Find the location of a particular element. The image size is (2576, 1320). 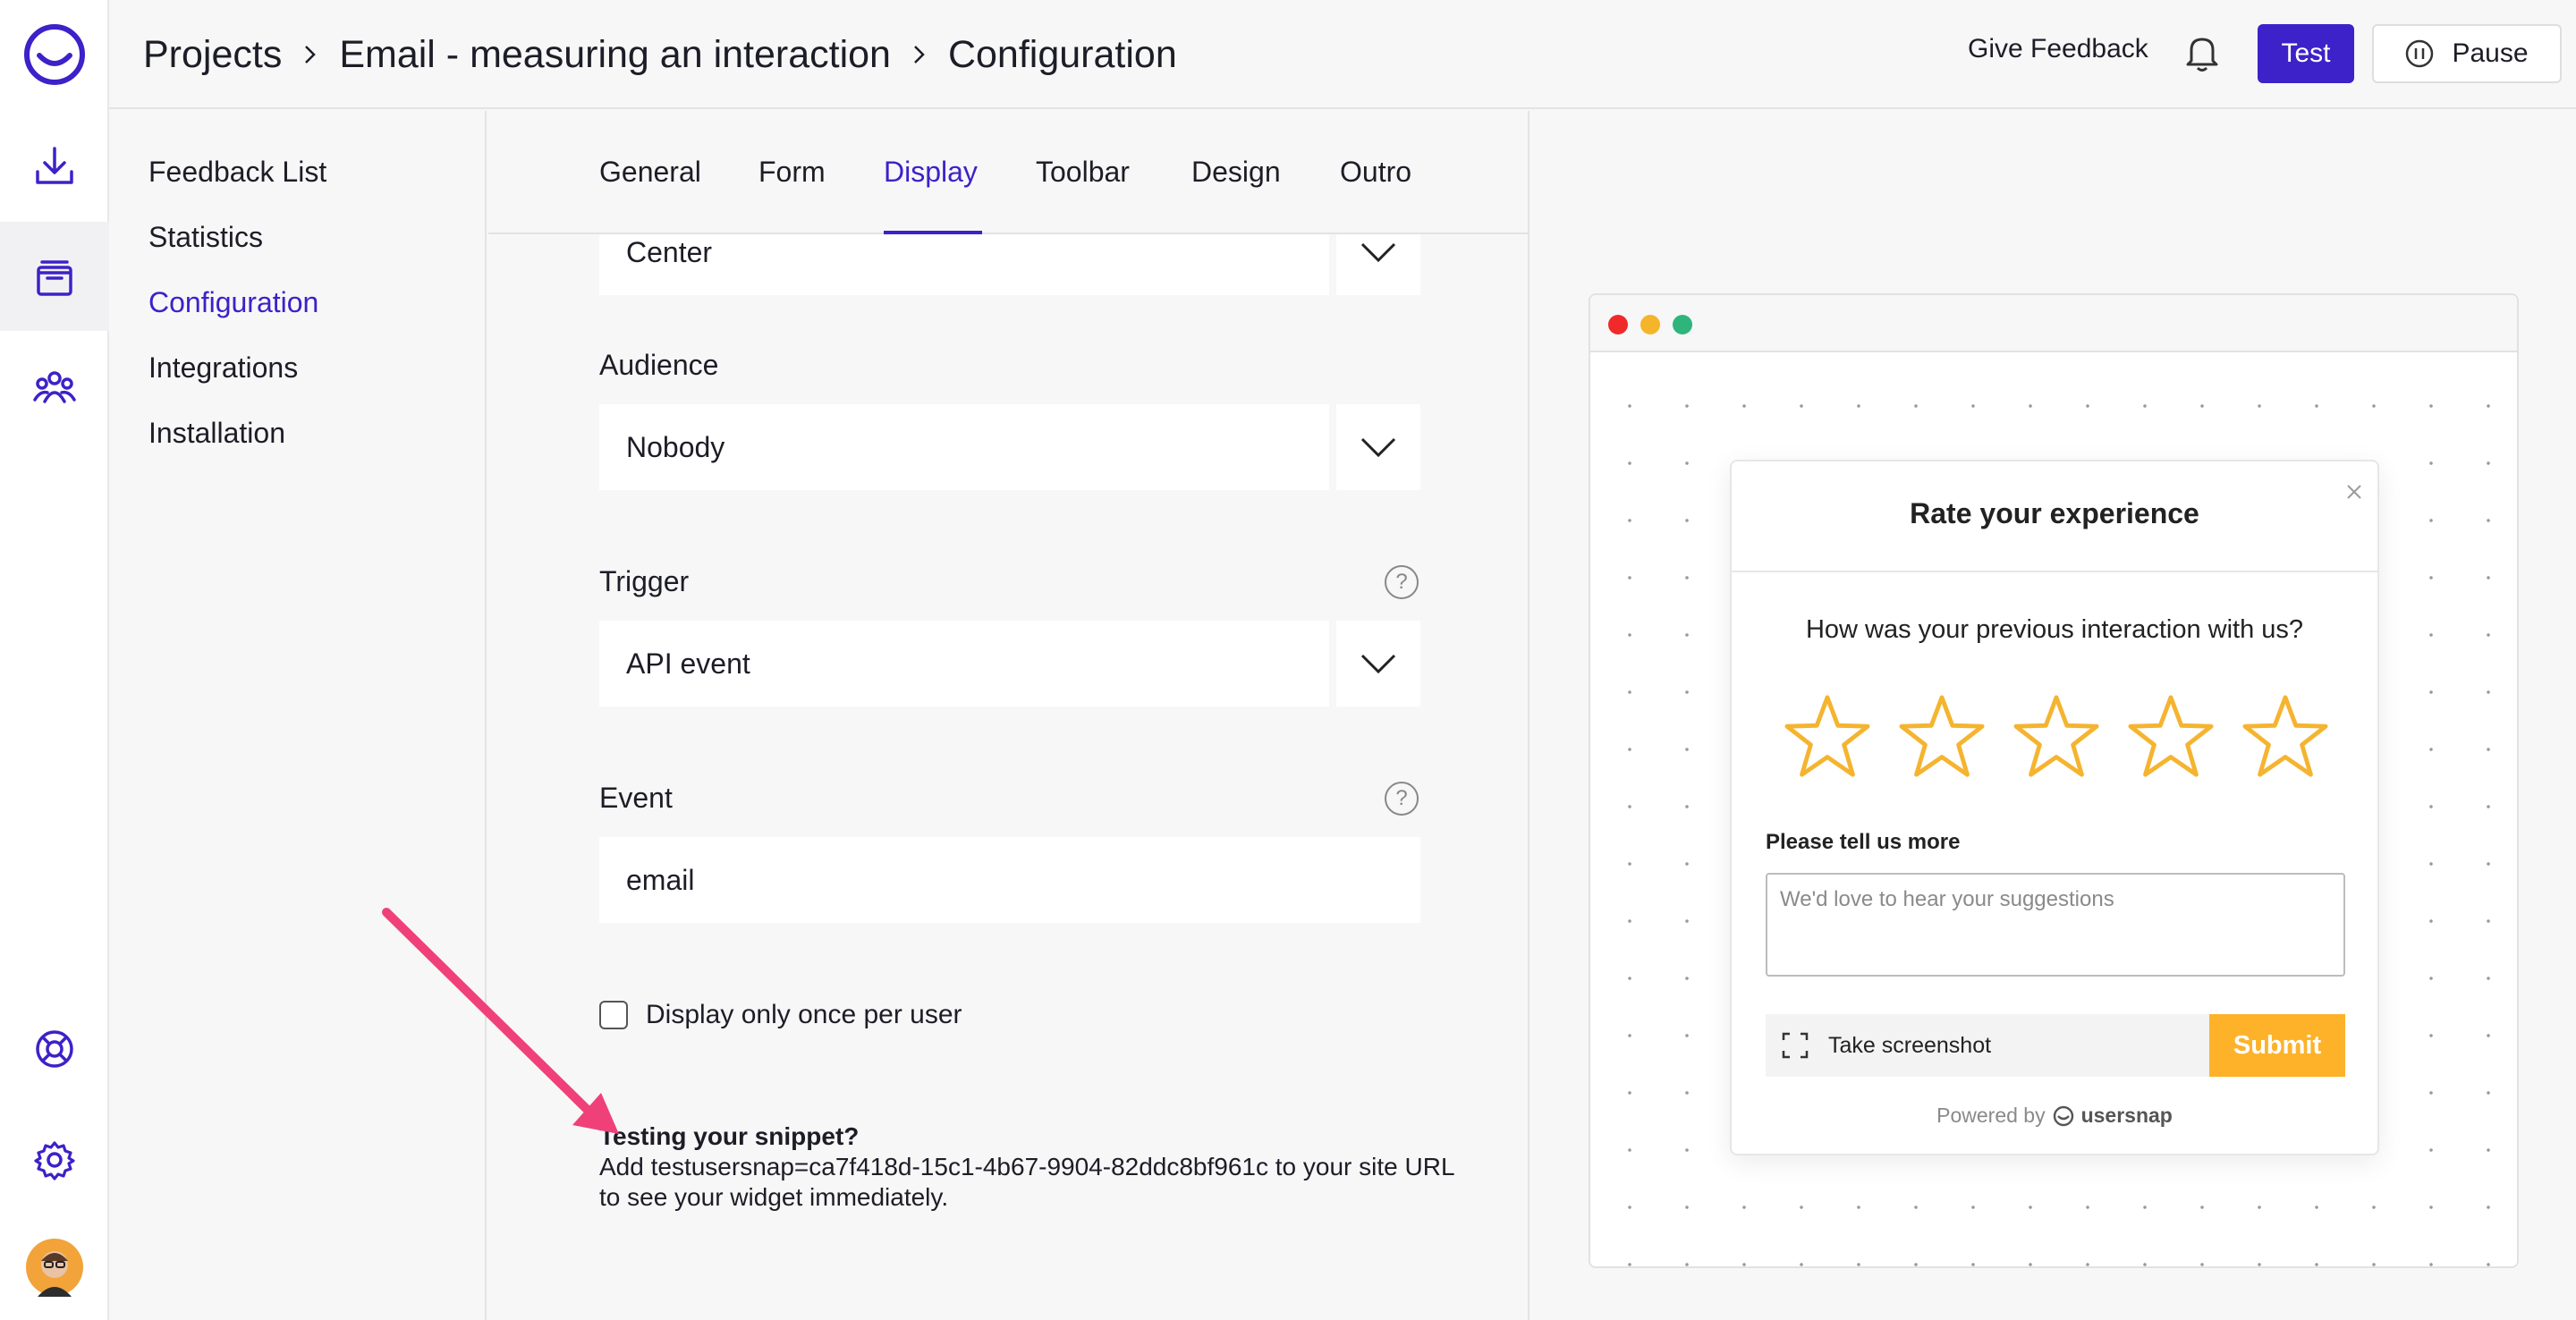

user-avatar is located at coordinates (54, 1266).